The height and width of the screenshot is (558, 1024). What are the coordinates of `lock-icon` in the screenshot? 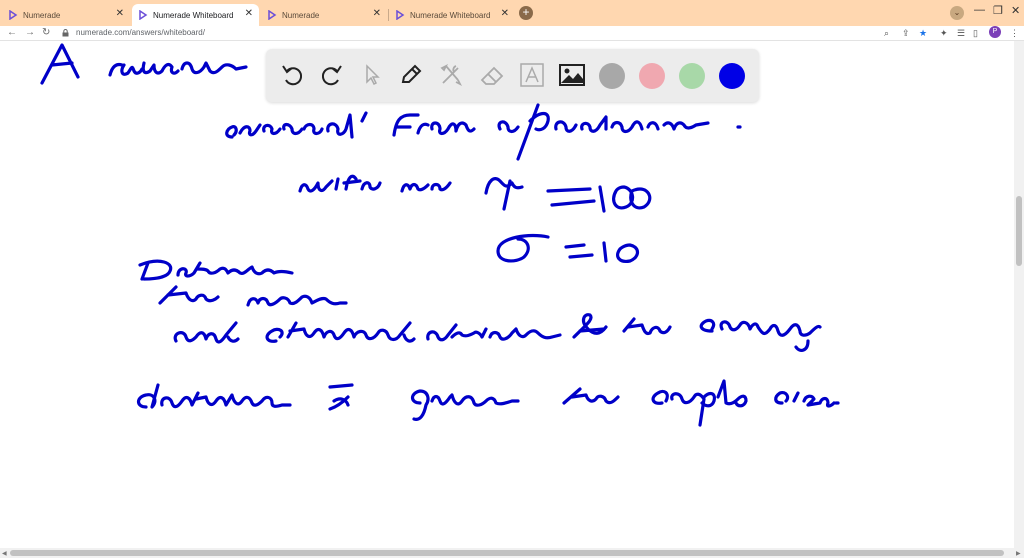 It's located at (65, 33).